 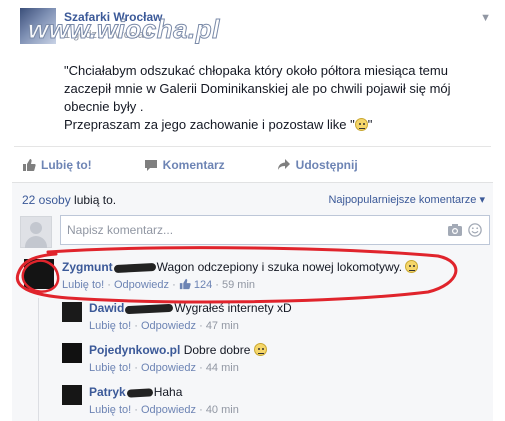 What do you see at coordinates (475, 230) in the screenshot?
I see `smiley-picker-icon` at bounding box center [475, 230].